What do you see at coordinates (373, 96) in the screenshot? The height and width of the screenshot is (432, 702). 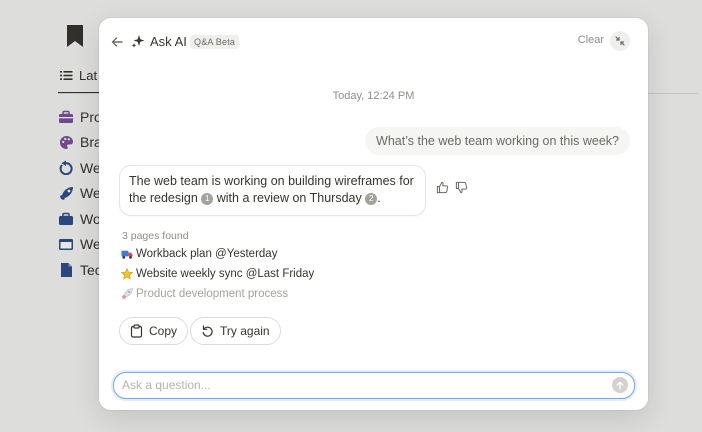 I see `message-timestamp: Today, 12:24 PM` at bounding box center [373, 96].